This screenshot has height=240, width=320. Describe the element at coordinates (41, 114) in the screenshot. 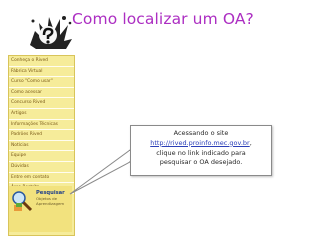

I see `menu-item-artigos: Artigos` at that location.